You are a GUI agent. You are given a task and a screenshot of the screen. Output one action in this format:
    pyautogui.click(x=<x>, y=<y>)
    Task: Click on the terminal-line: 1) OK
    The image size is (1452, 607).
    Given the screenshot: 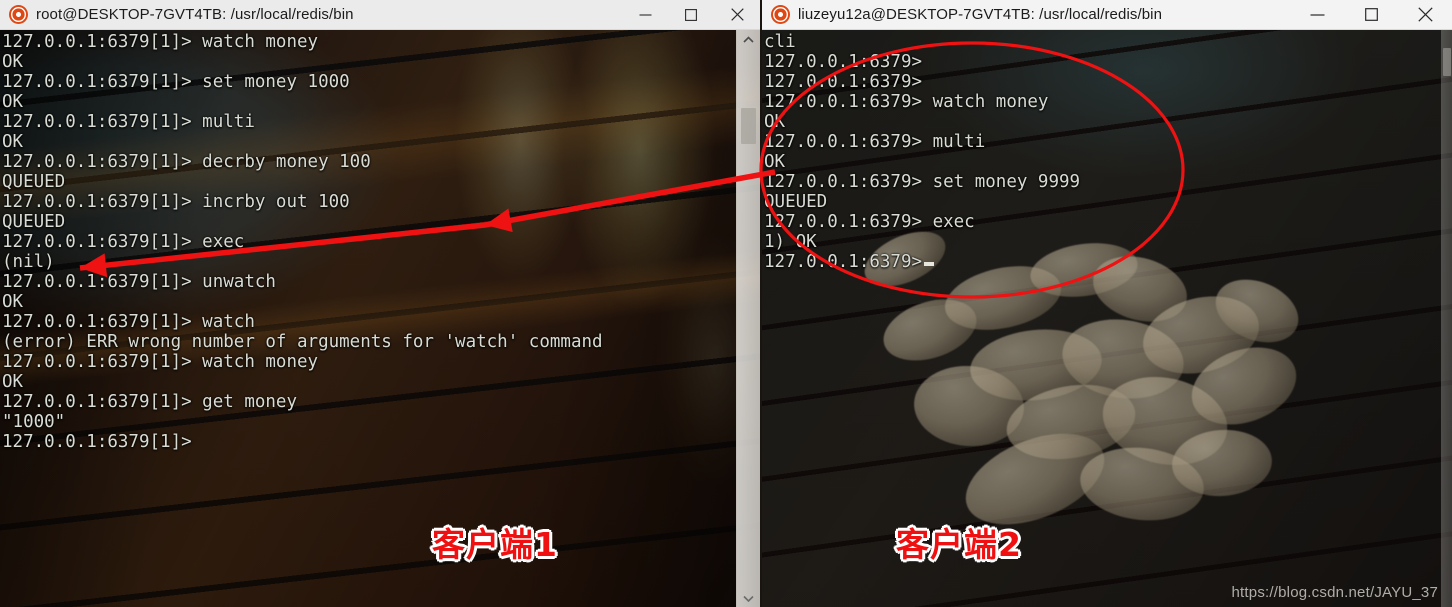 What is the action you would take?
    pyautogui.click(x=790, y=242)
    